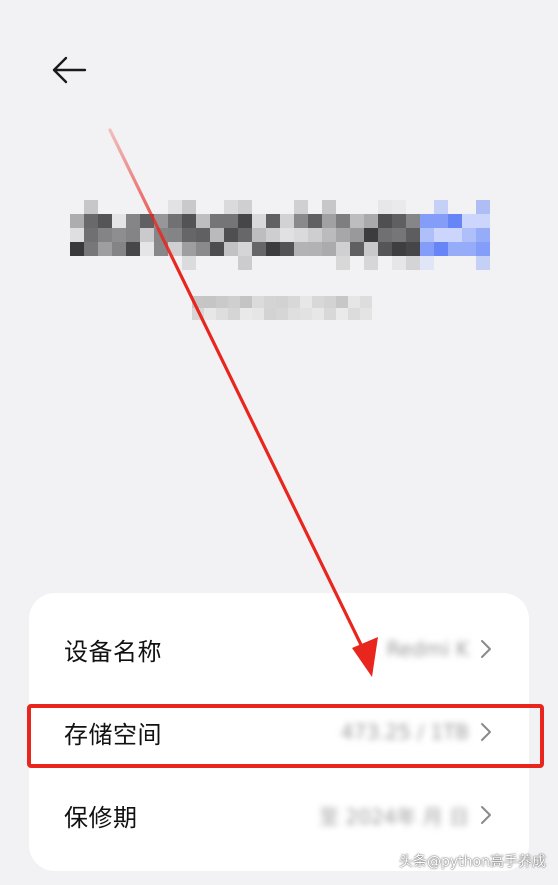  I want to click on device-name-label: 设备名称, so click(113, 651).